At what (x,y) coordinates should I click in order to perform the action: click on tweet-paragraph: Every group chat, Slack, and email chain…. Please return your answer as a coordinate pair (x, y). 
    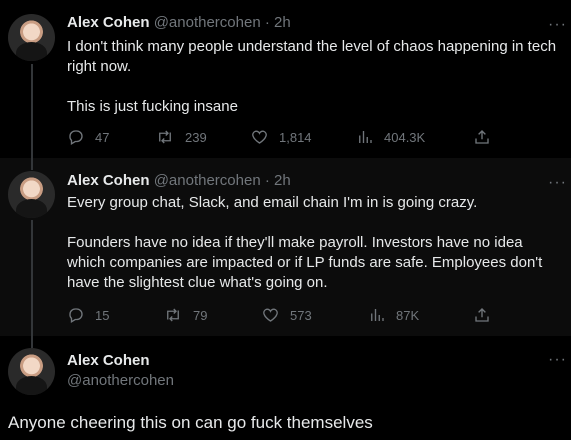
    Looking at the image, I should click on (272, 202).